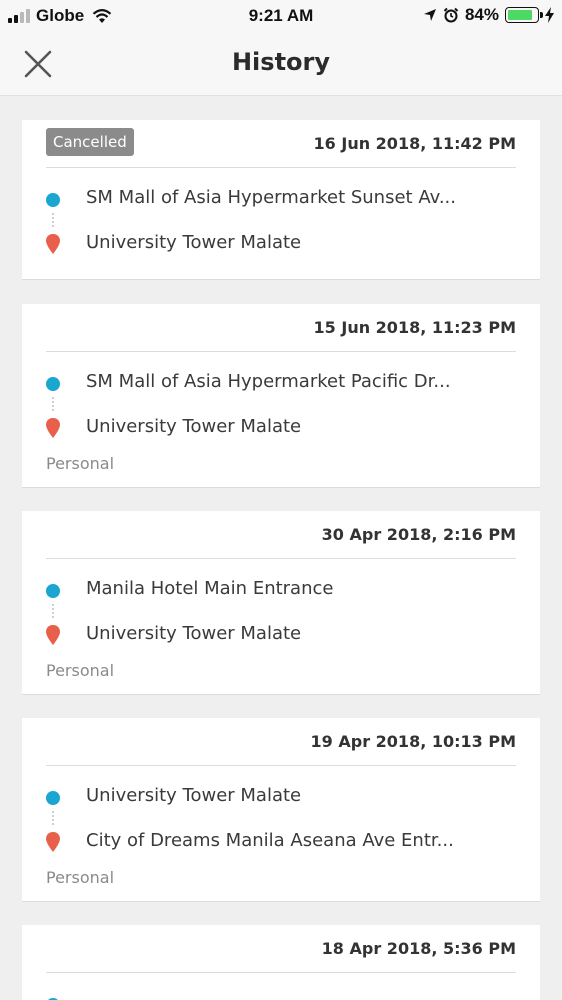 This screenshot has width=562, height=1000. I want to click on trip-card: 18 Apr 2018, 5:36 PM, so click(281, 962).